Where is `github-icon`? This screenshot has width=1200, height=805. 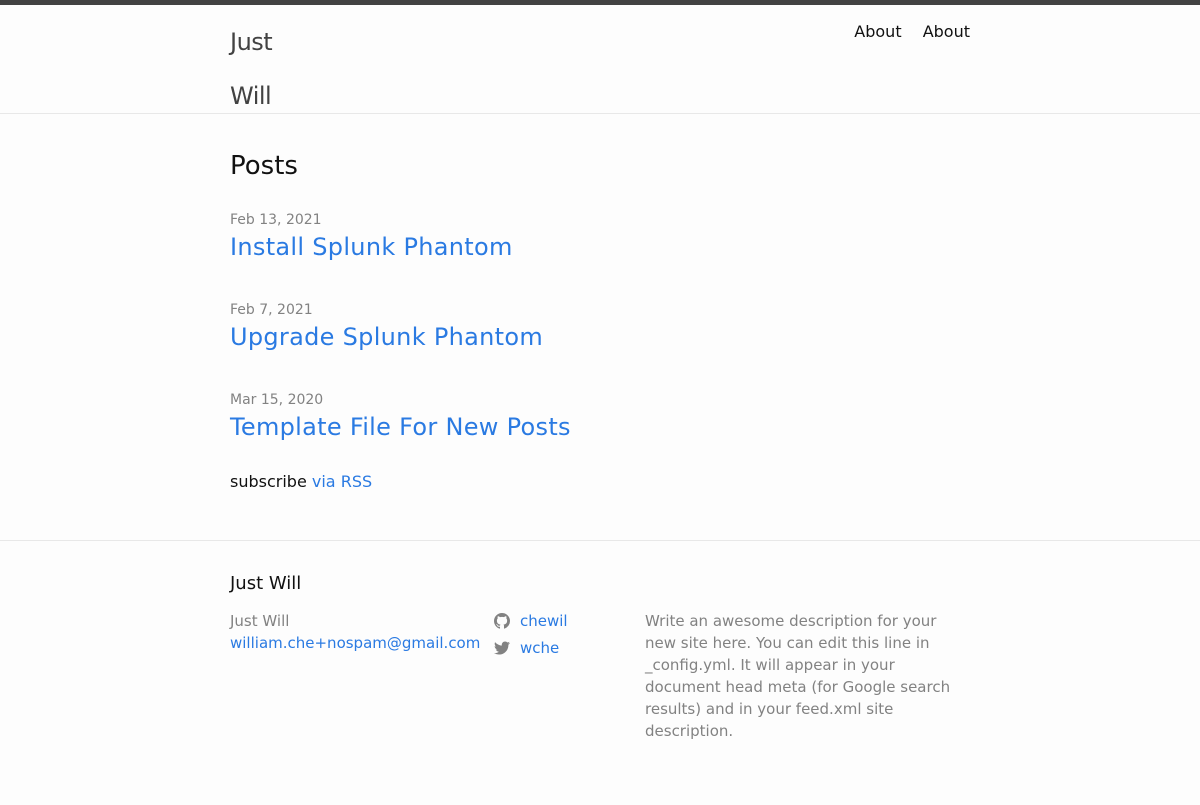 github-icon is located at coordinates (502, 621).